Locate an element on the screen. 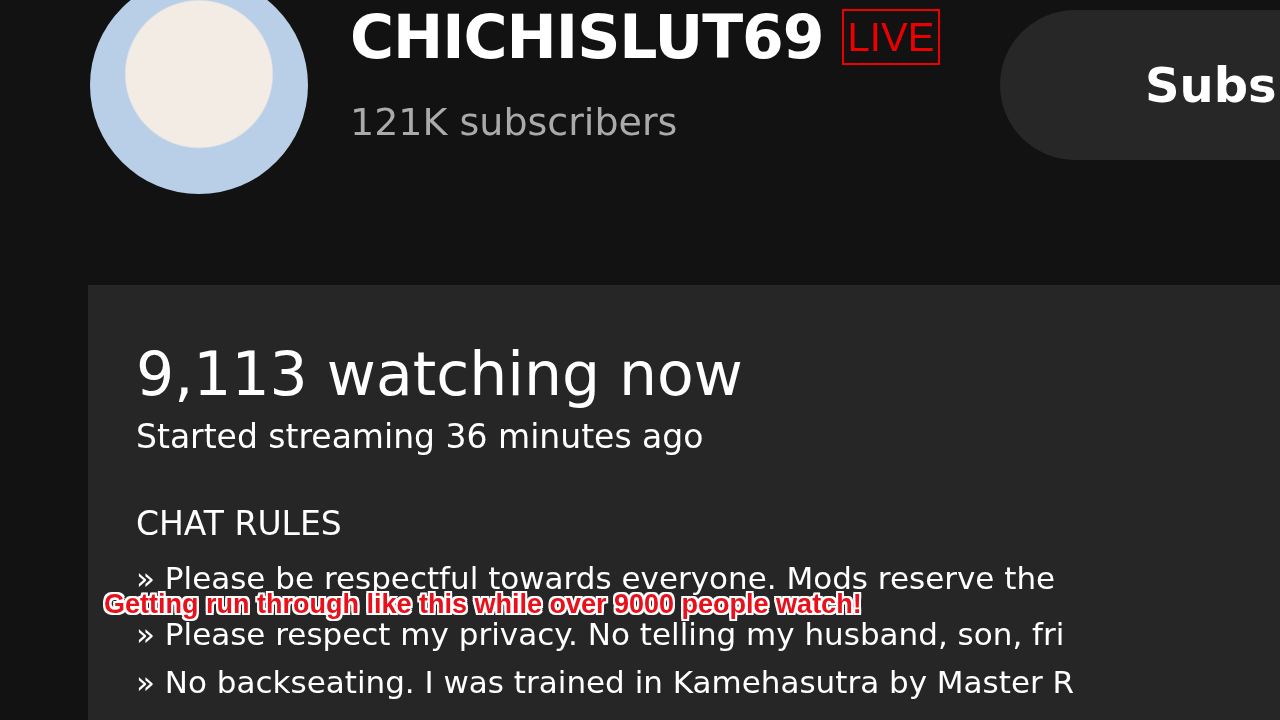 The height and width of the screenshot is (720, 1280). live-badge: LIVE is located at coordinates (891, 37).